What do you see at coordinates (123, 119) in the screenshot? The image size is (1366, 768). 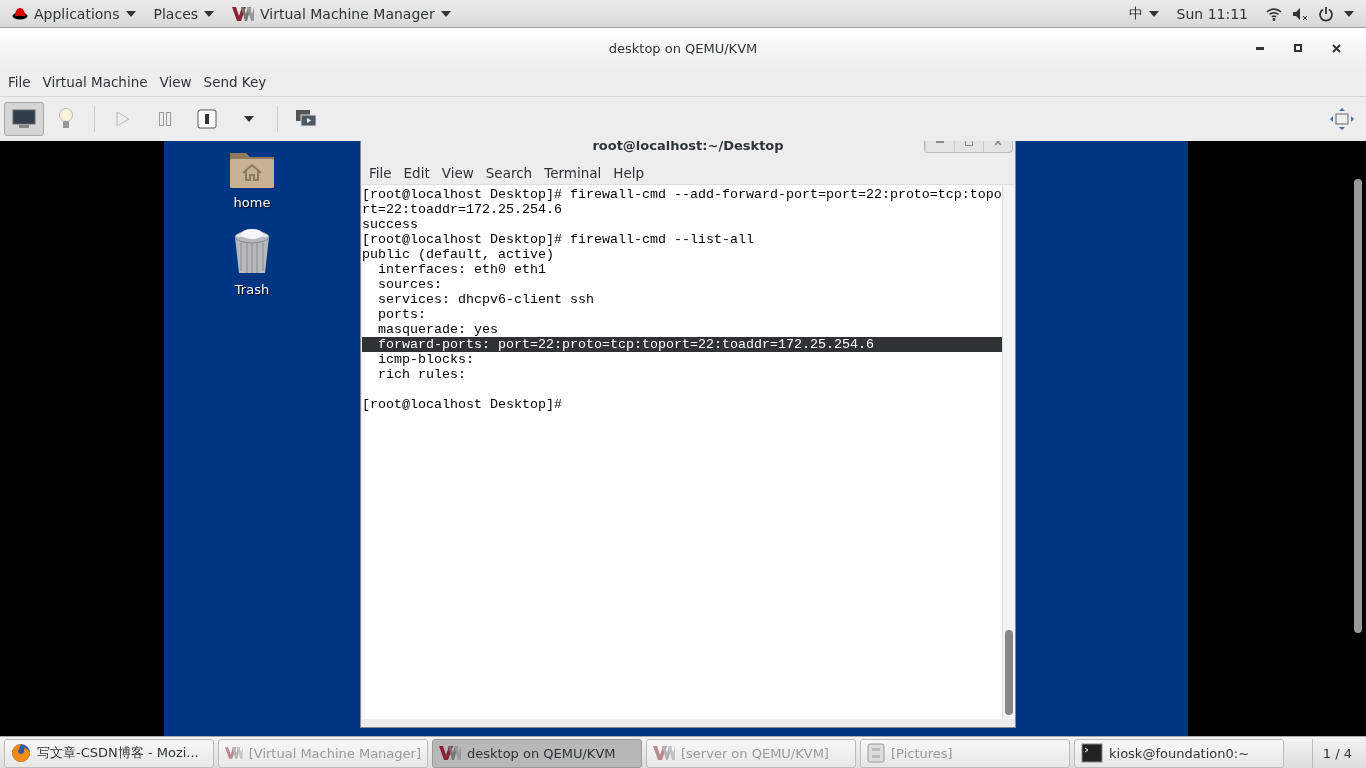 I see `play-icon` at bounding box center [123, 119].